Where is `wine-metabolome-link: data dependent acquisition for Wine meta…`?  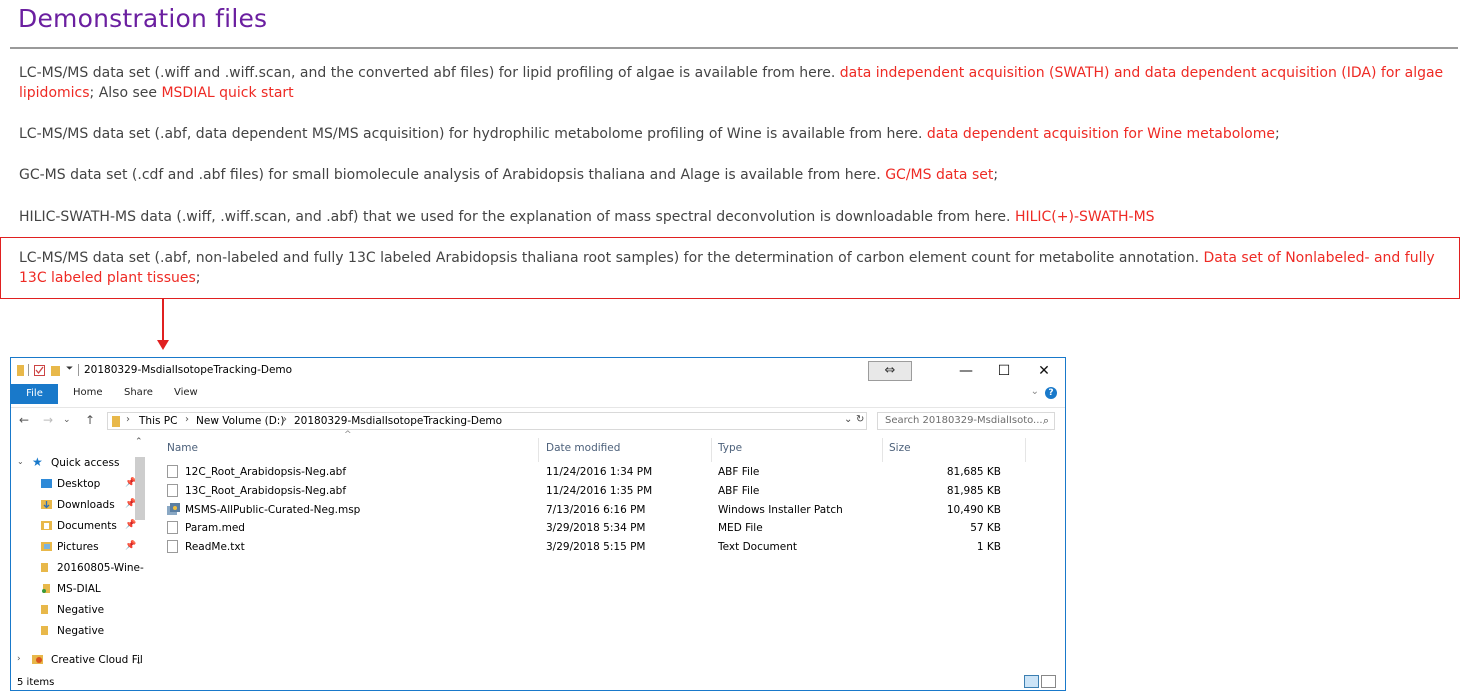
wine-metabolome-link: data dependent acquisition for Wine meta… is located at coordinates (1101, 134).